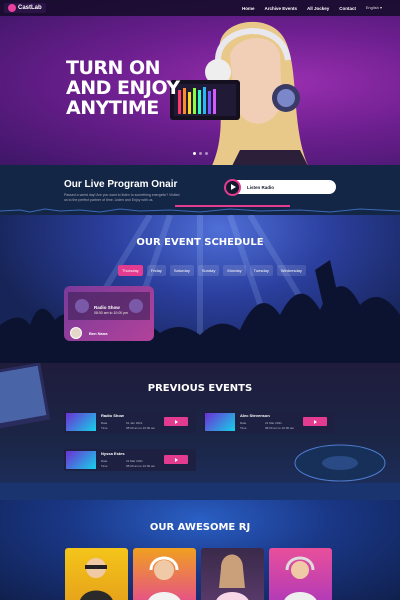 The width and height of the screenshot is (400, 600). What do you see at coordinates (255, 415) in the screenshot?
I see `event-title: Alec Stevenson` at bounding box center [255, 415].